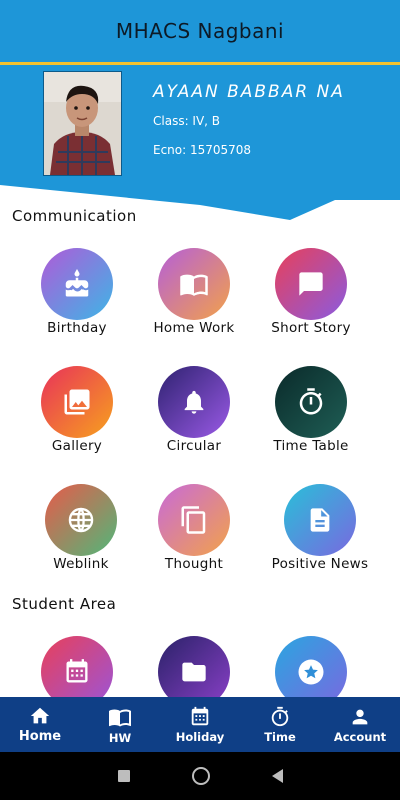  What do you see at coordinates (40, 715) in the screenshot?
I see `home-icon` at bounding box center [40, 715].